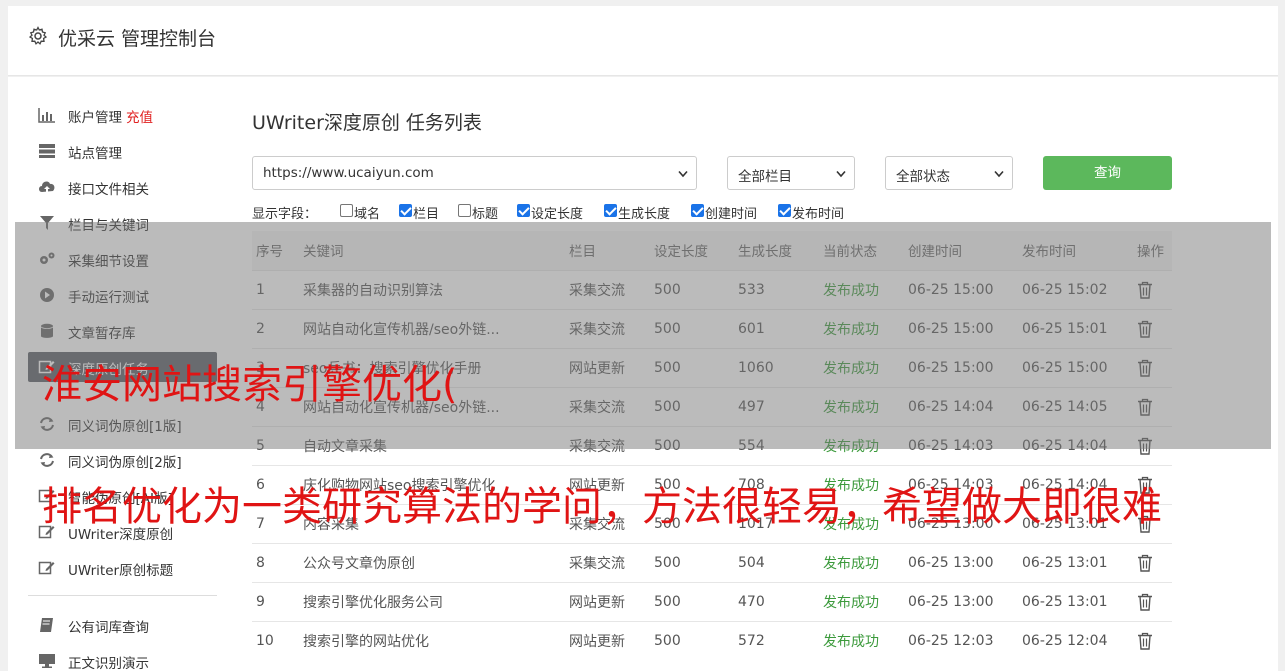  I want to click on field-label: 域名, so click(367, 214).